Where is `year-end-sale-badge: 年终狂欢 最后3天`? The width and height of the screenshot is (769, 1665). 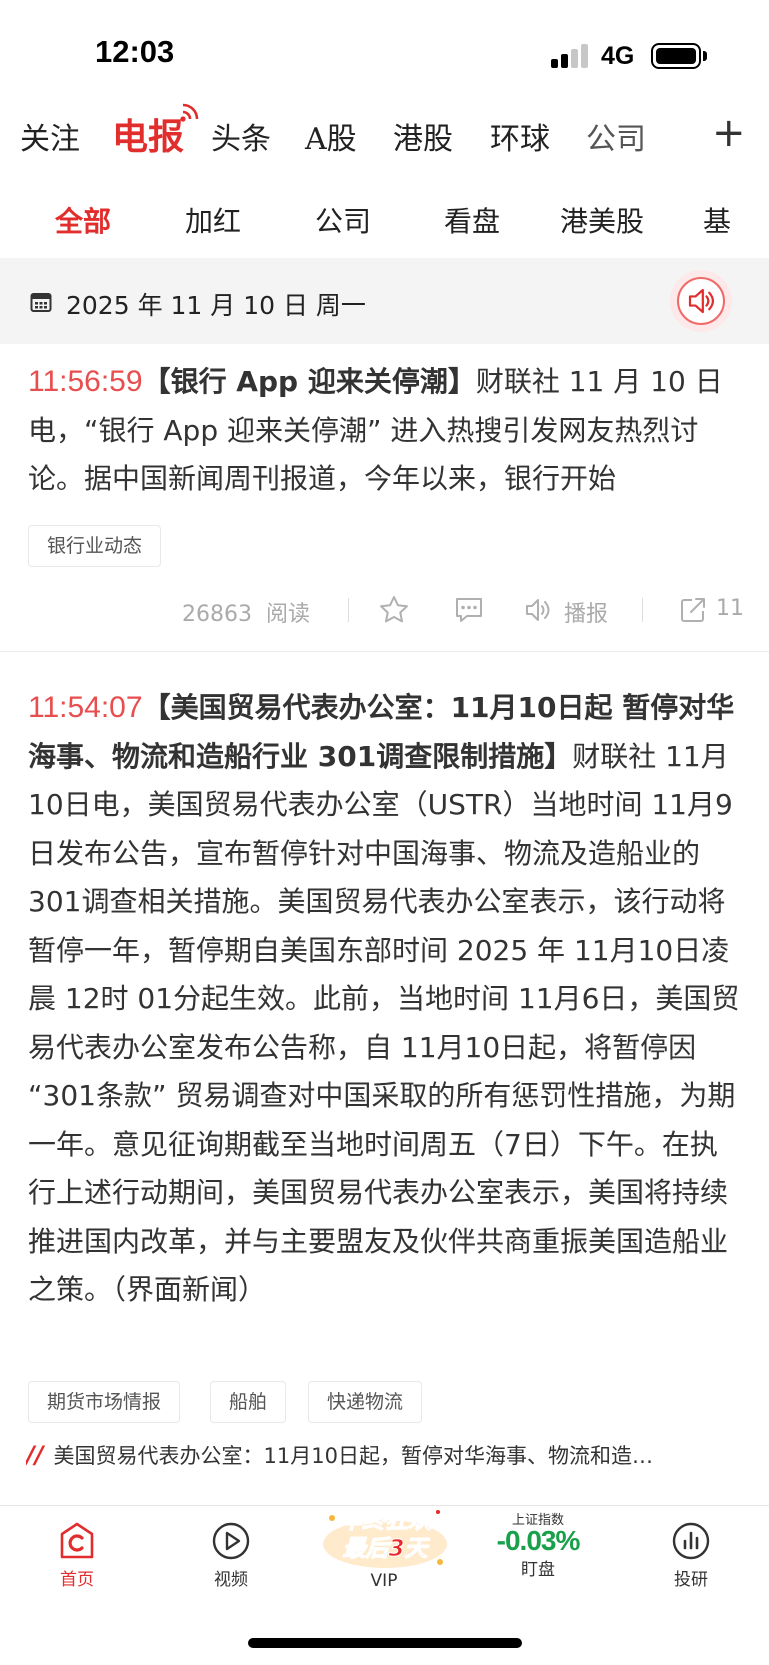 year-end-sale-badge: 年终狂欢 最后3天 is located at coordinates (385, 1538).